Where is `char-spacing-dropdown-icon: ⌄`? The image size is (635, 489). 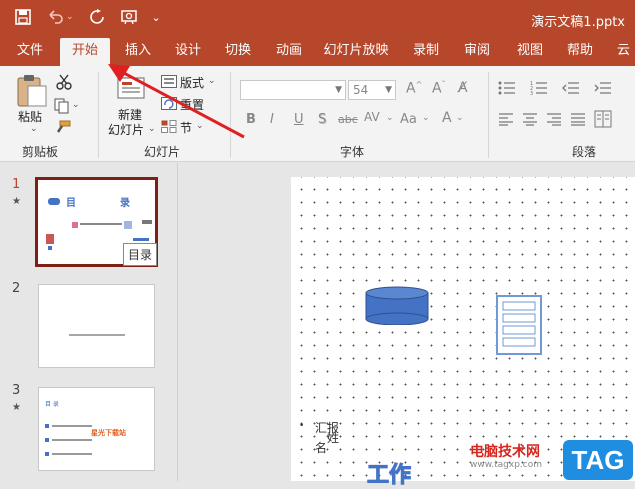
char-spacing-dropdown-icon: ⌄ is located at coordinates (390, 118).